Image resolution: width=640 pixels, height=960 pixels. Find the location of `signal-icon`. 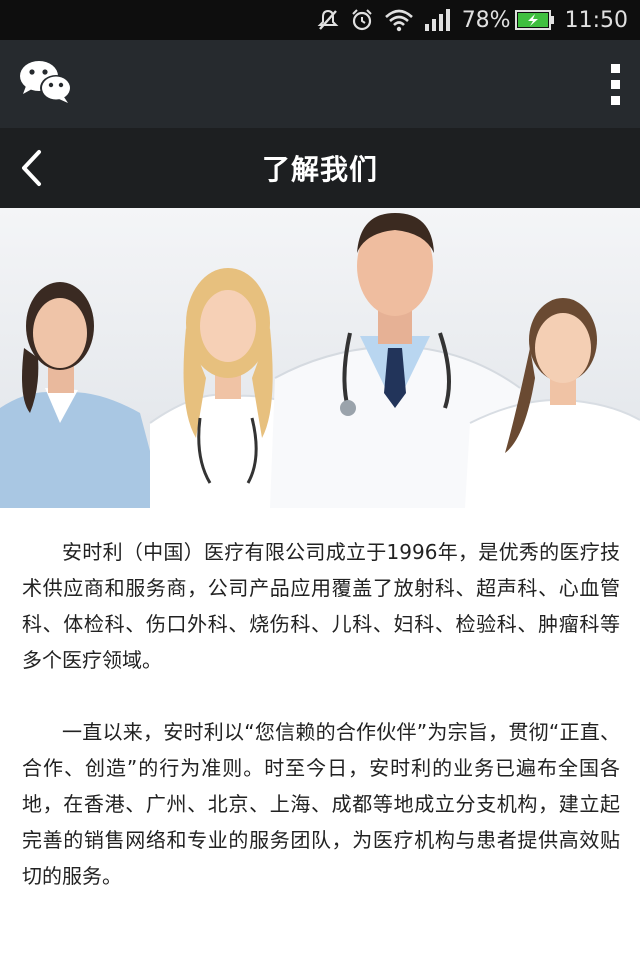

signal-icon is located at coordinates (437, 20).